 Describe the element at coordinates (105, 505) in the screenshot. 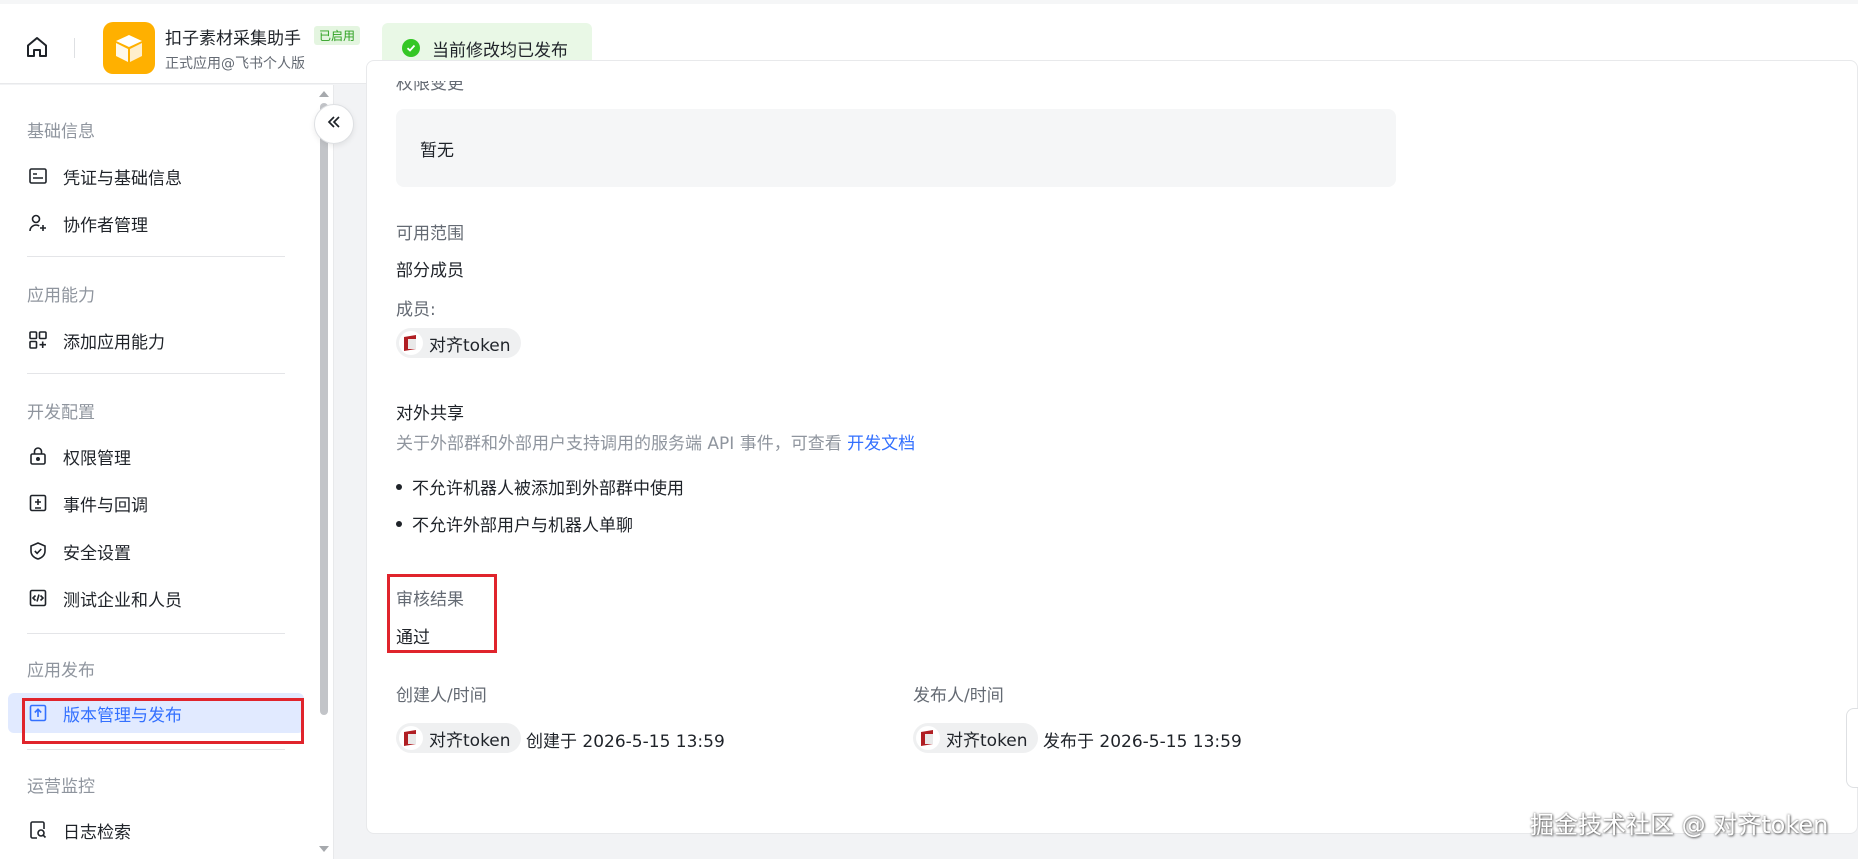

I see `sidebar-item-label: 事件与回调` at that location.